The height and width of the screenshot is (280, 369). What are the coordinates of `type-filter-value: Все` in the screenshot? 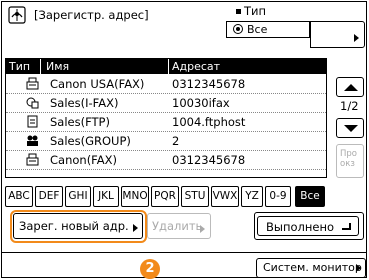 It's located at (268, 29).